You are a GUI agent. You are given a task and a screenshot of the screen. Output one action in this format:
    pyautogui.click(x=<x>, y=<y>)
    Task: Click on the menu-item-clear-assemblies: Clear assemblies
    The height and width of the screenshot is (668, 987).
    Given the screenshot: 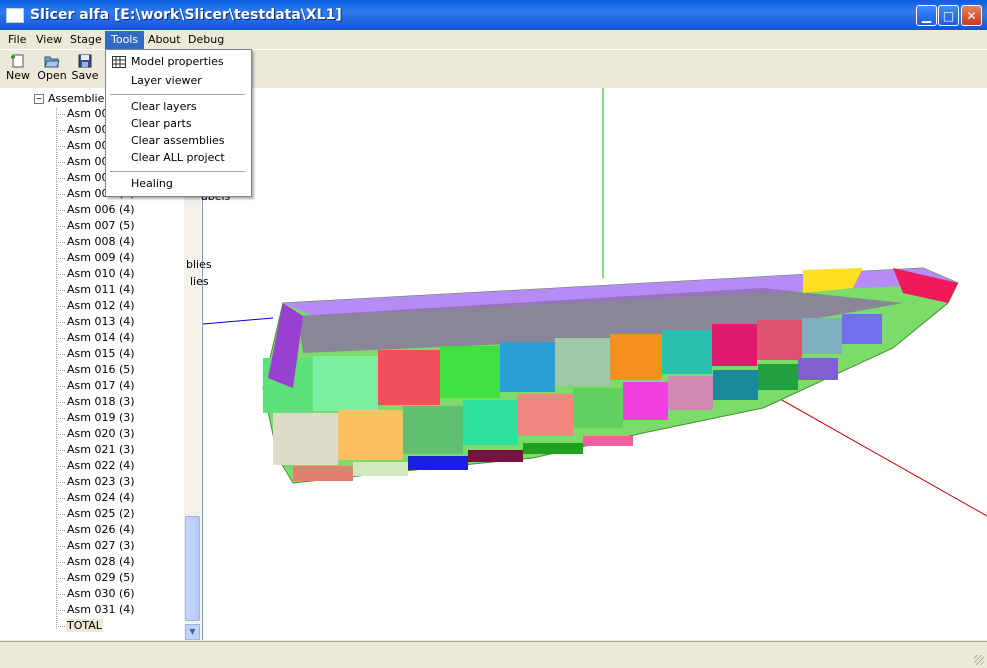 What is the action you would take?
    pyautogui.click(x=178, y=141)
    